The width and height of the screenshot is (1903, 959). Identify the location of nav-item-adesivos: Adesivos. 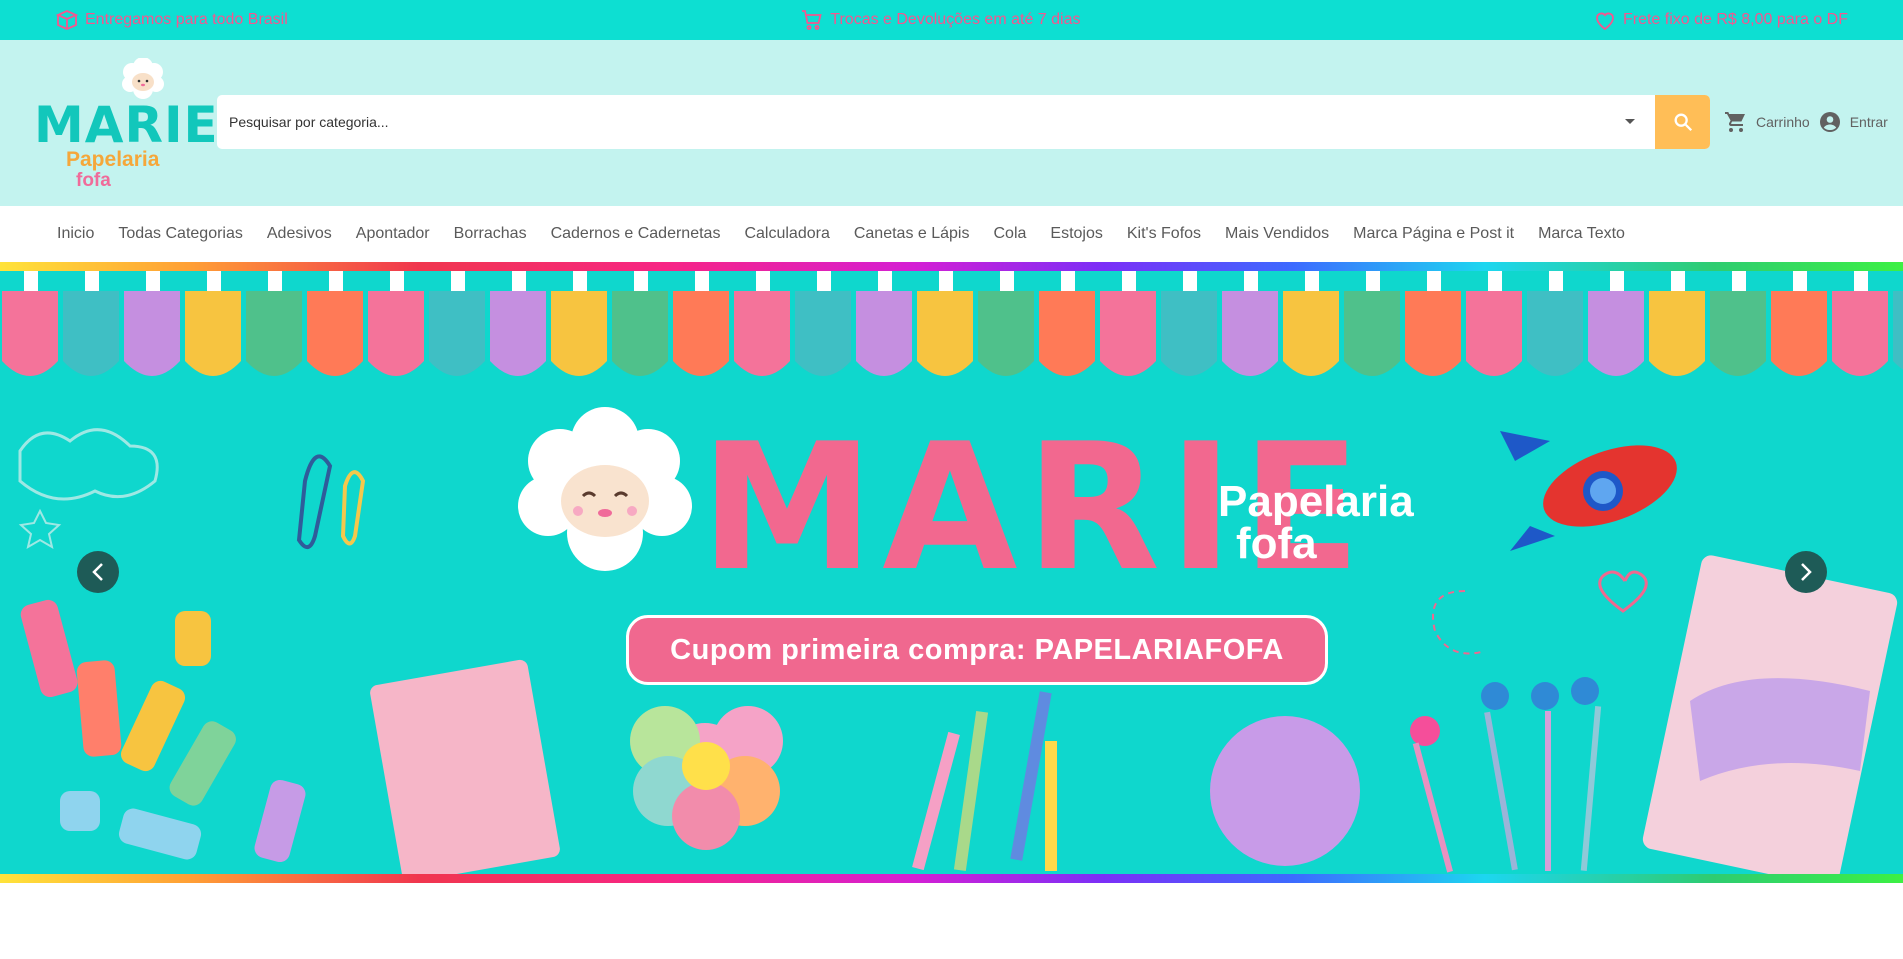
(299, 234).